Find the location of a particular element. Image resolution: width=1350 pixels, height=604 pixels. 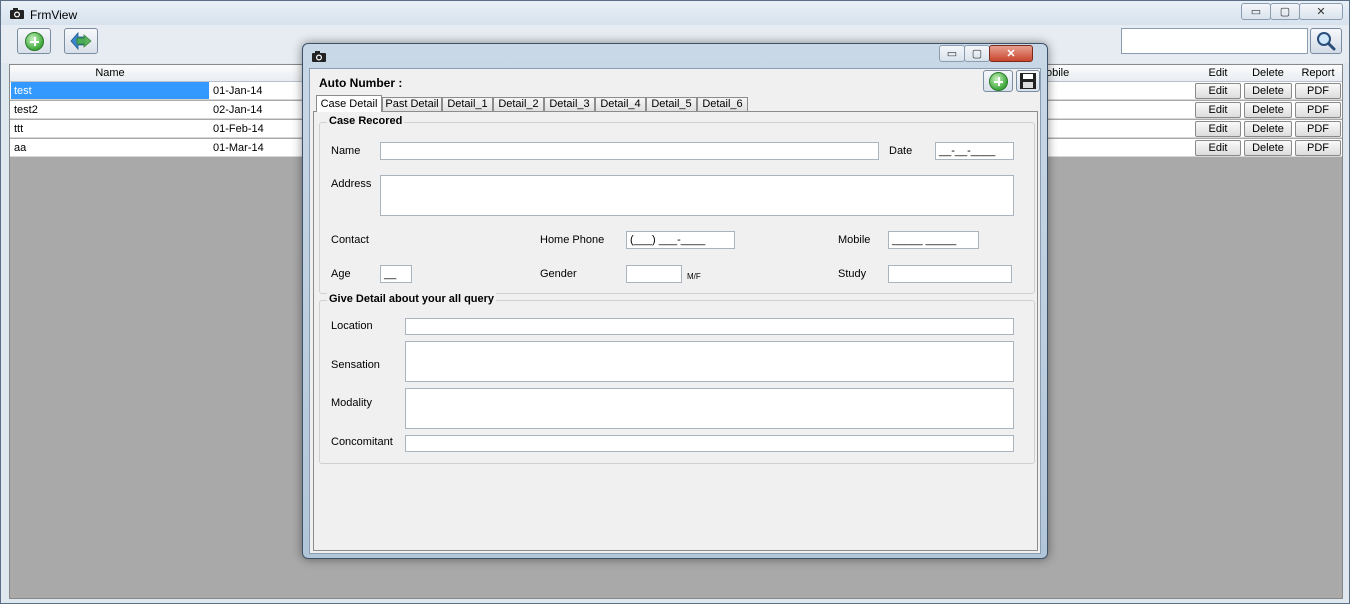

modality-input is located at coordinates (709, 408).